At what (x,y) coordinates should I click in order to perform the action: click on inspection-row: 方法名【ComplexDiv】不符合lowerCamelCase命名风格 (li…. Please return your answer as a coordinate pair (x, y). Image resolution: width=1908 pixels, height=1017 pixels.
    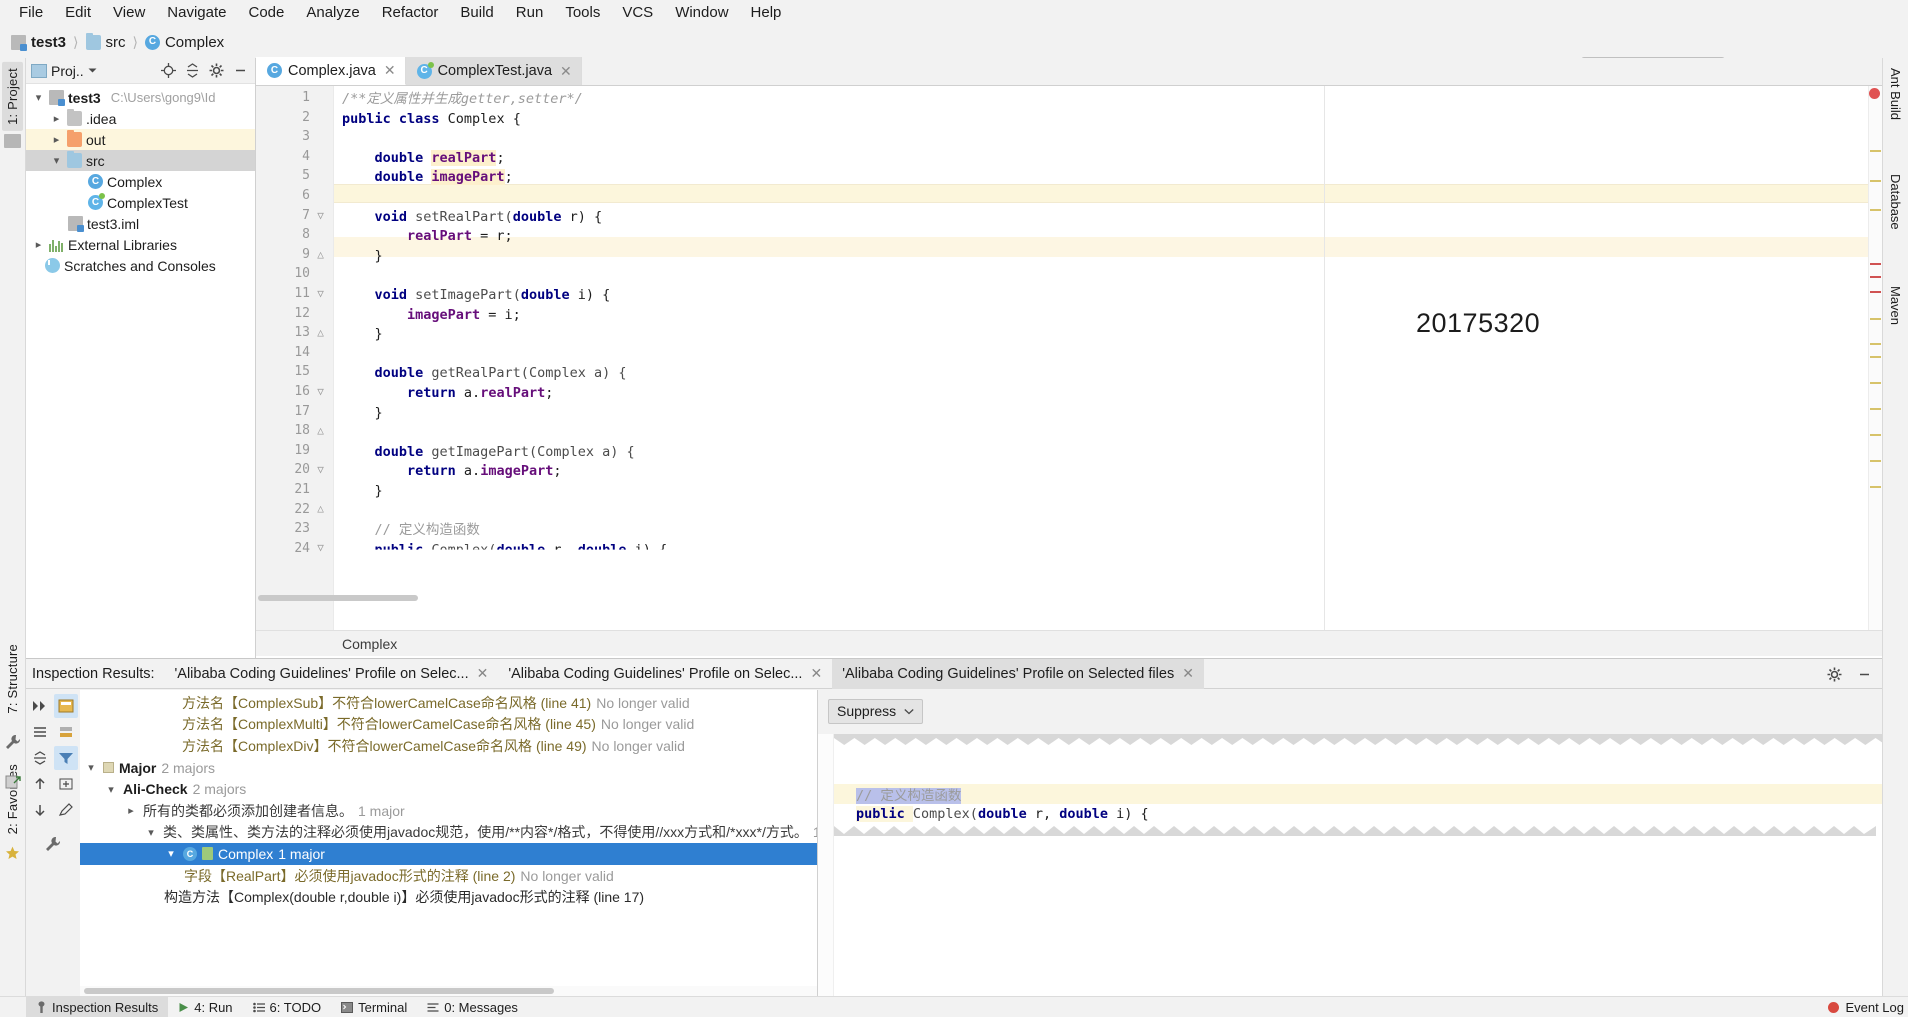
    Looking at the image, I should click on (448, 746).